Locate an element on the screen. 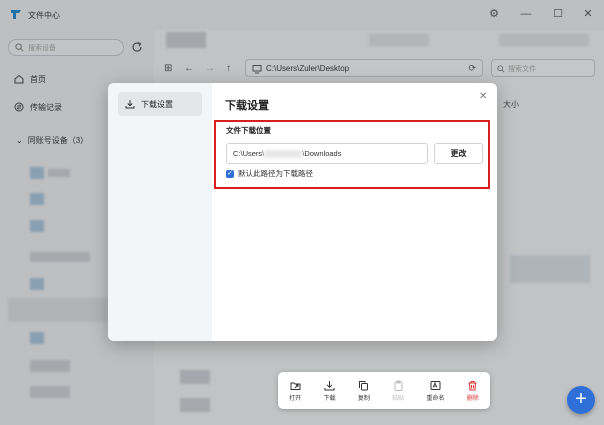 This screenshot has height=425, width=604. rename-button: 重命名 is located at coordinates (435, 391).